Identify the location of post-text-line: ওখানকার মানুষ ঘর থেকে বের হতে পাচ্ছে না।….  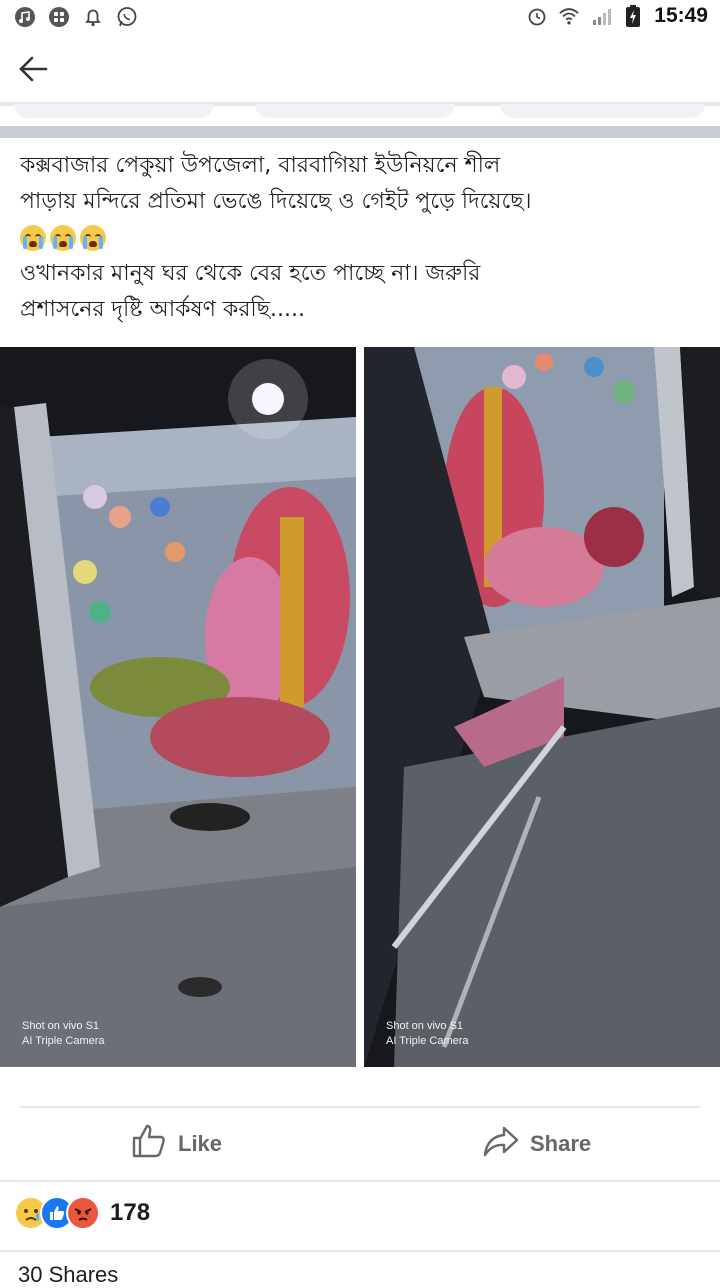
(250, 273).